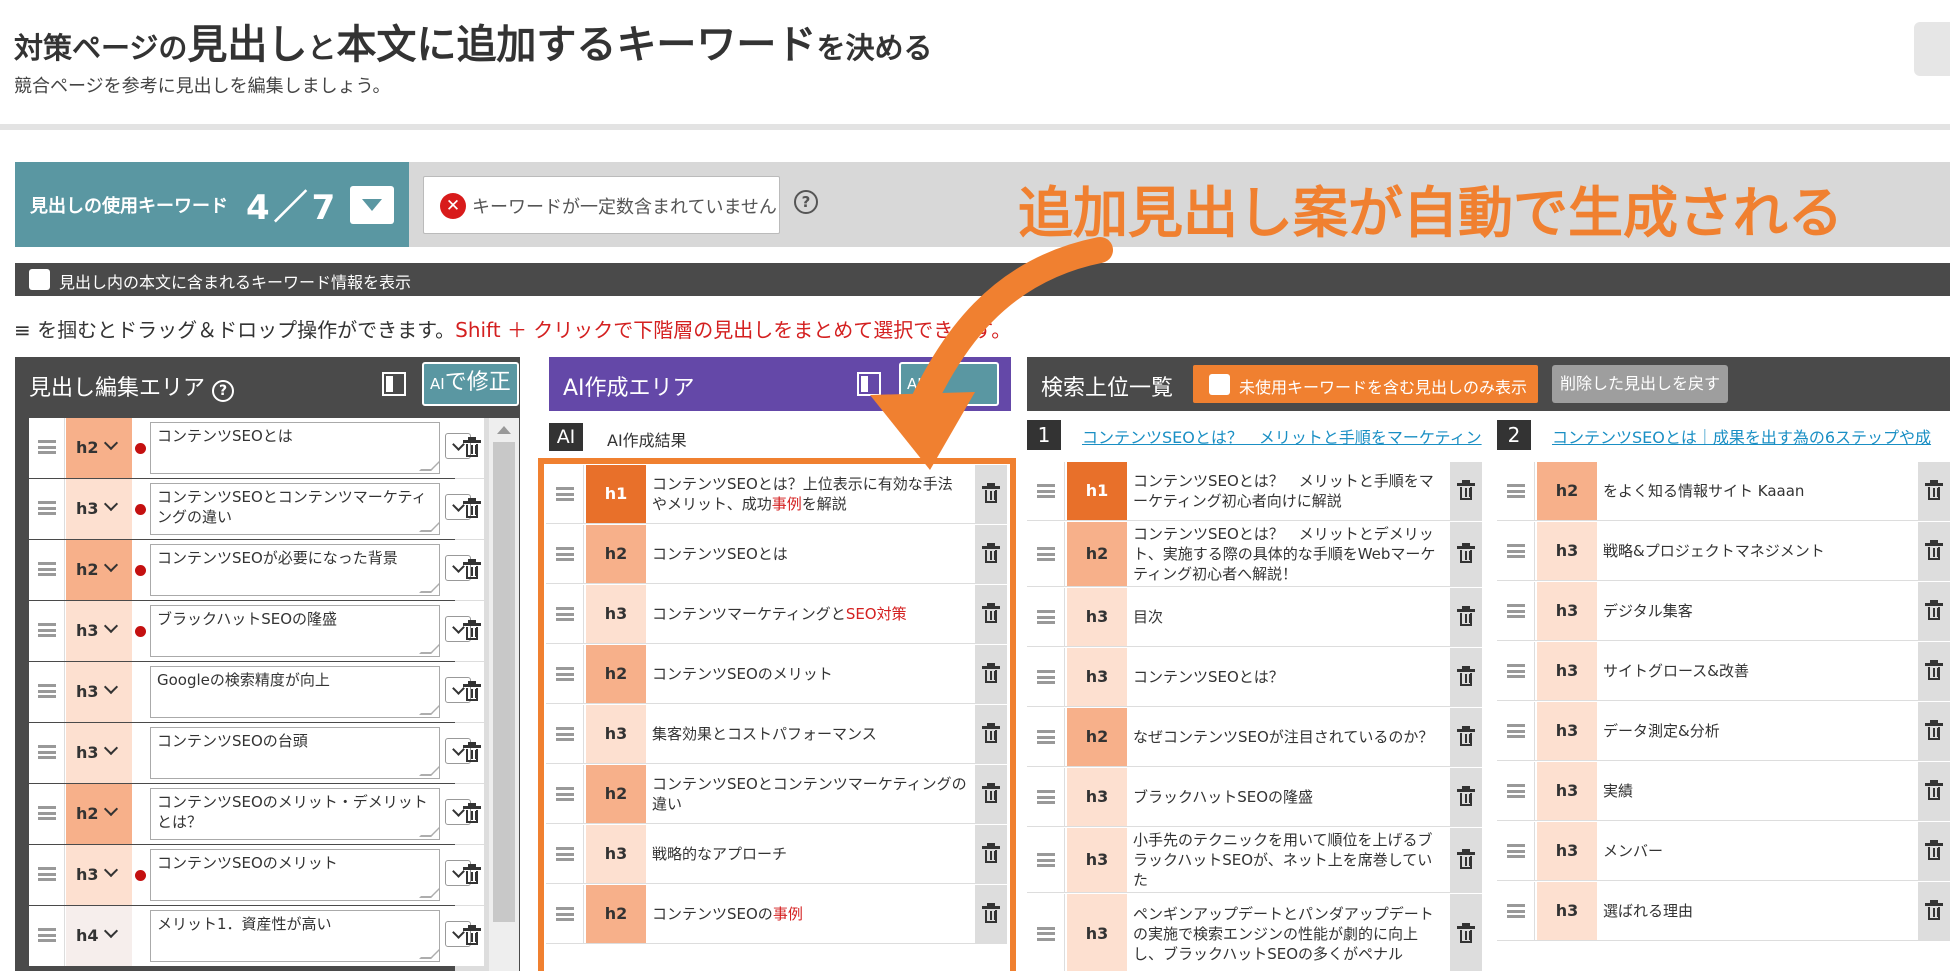 This screenshot has height=971, width=1950. I want to click on ai-area-header: AI作成エリア AI, so click(780, 384).